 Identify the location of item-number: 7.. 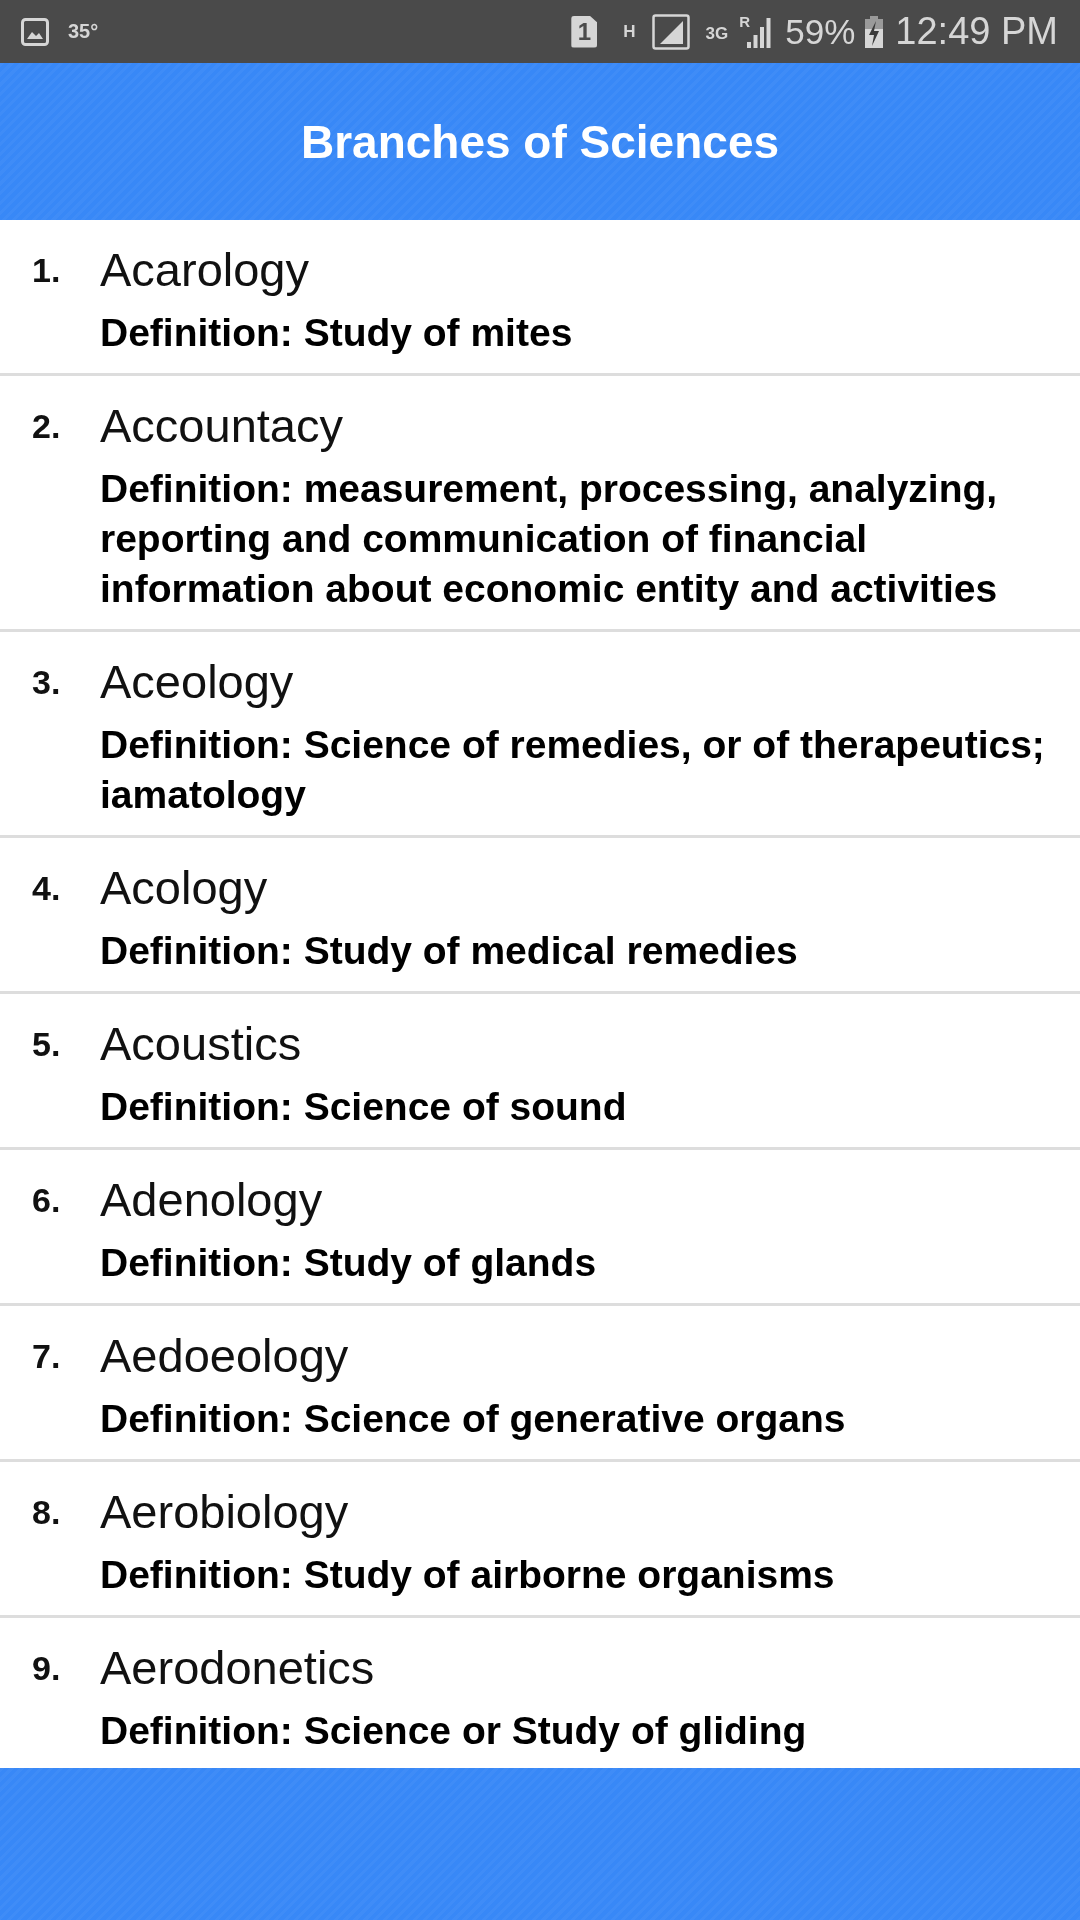
(47, 1356).